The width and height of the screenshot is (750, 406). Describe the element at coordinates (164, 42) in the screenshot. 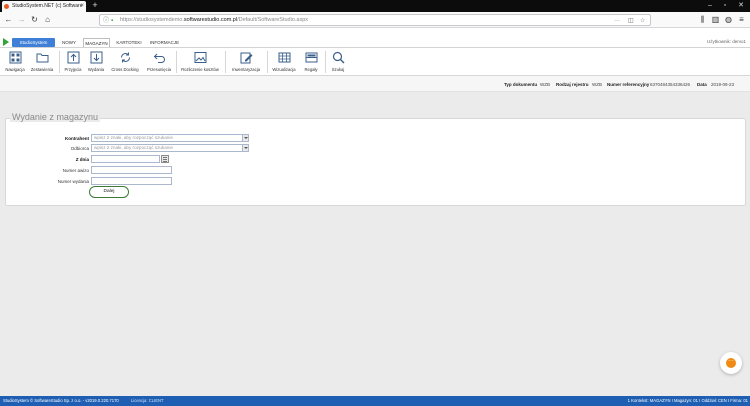

I see `tab-informacje: INFORMACJE` at that location.